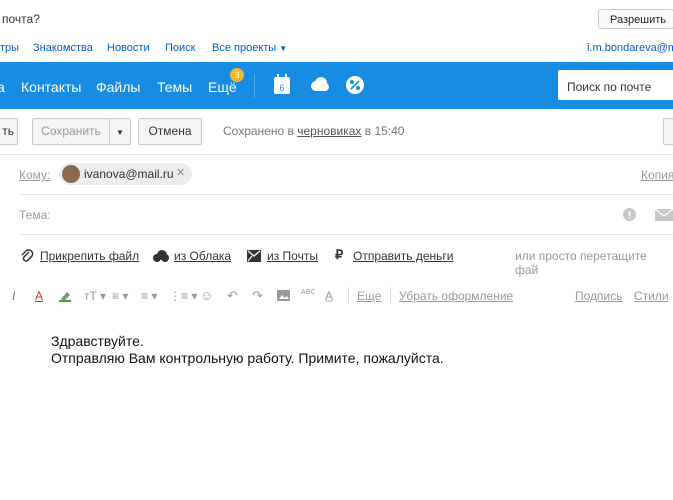 The height and width of the screenshot is (500, 673). I want to click on more-format-link: Еще, so click(369, 296).